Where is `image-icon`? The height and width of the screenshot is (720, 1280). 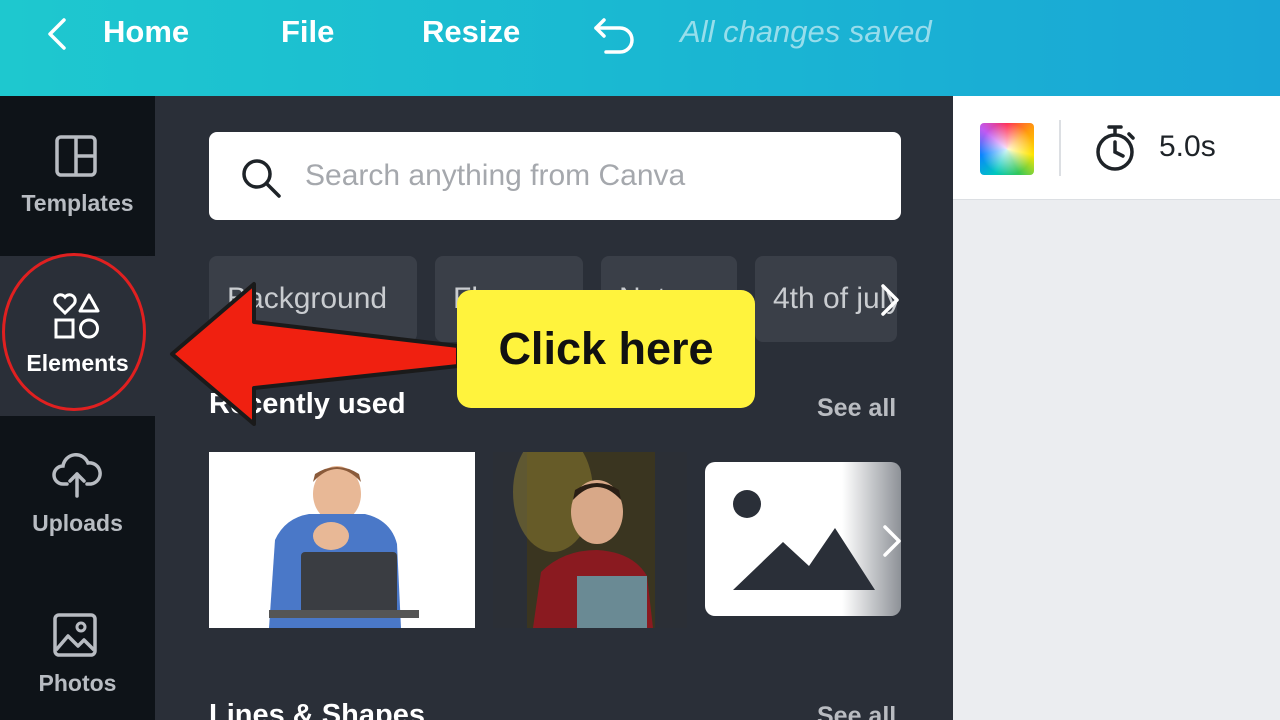
image-icon is located at coordinates (75, 635).